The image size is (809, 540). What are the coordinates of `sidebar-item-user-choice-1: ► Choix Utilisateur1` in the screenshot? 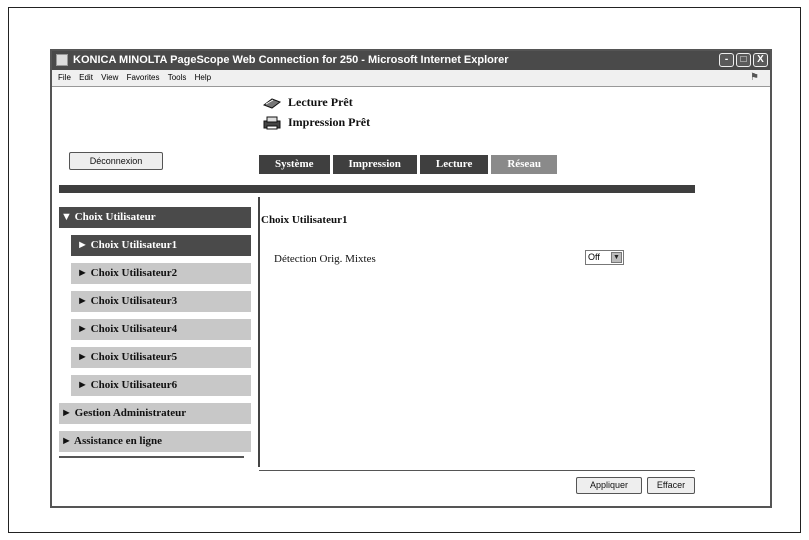 It's located at (161, 245).